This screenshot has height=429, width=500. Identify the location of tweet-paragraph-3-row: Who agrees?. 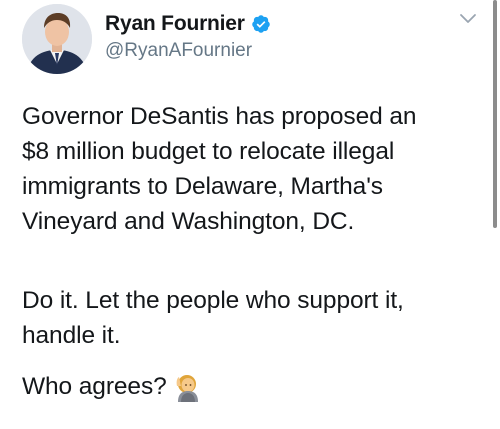
(112, 386).